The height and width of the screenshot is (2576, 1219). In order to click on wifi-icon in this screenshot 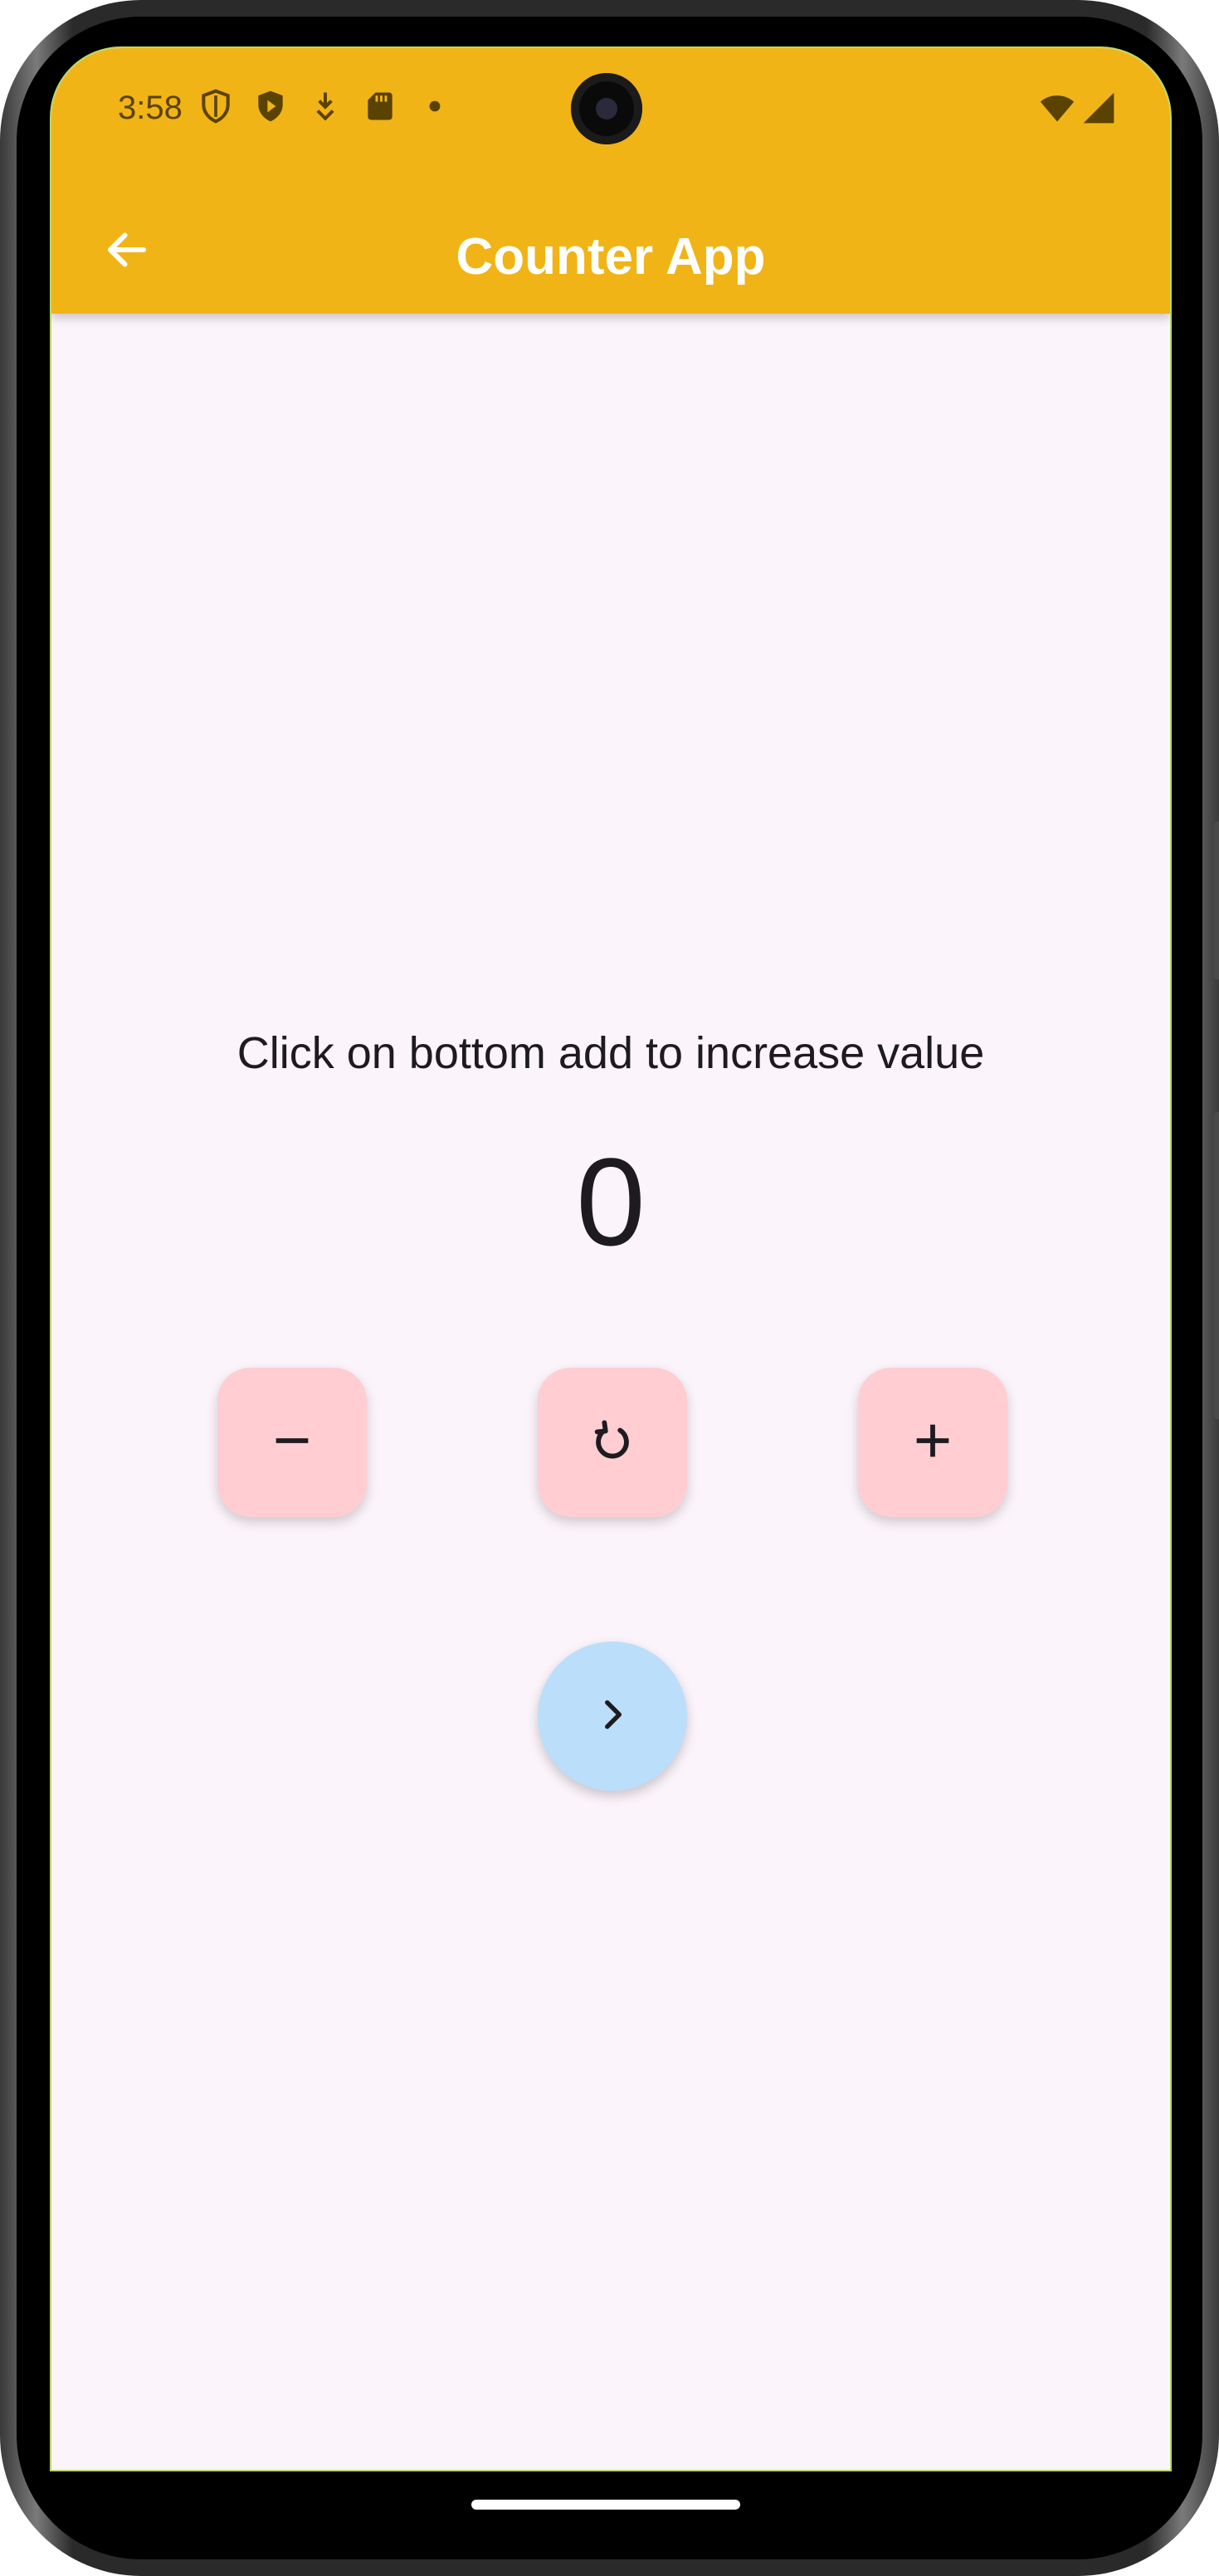, I will do `click(1057, 110)`.